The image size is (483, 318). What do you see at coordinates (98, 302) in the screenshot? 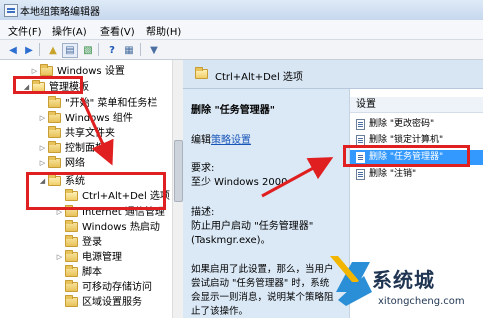
I see `tree-item-locale-services: 区域设置服务` at bounding box center [98, 302].